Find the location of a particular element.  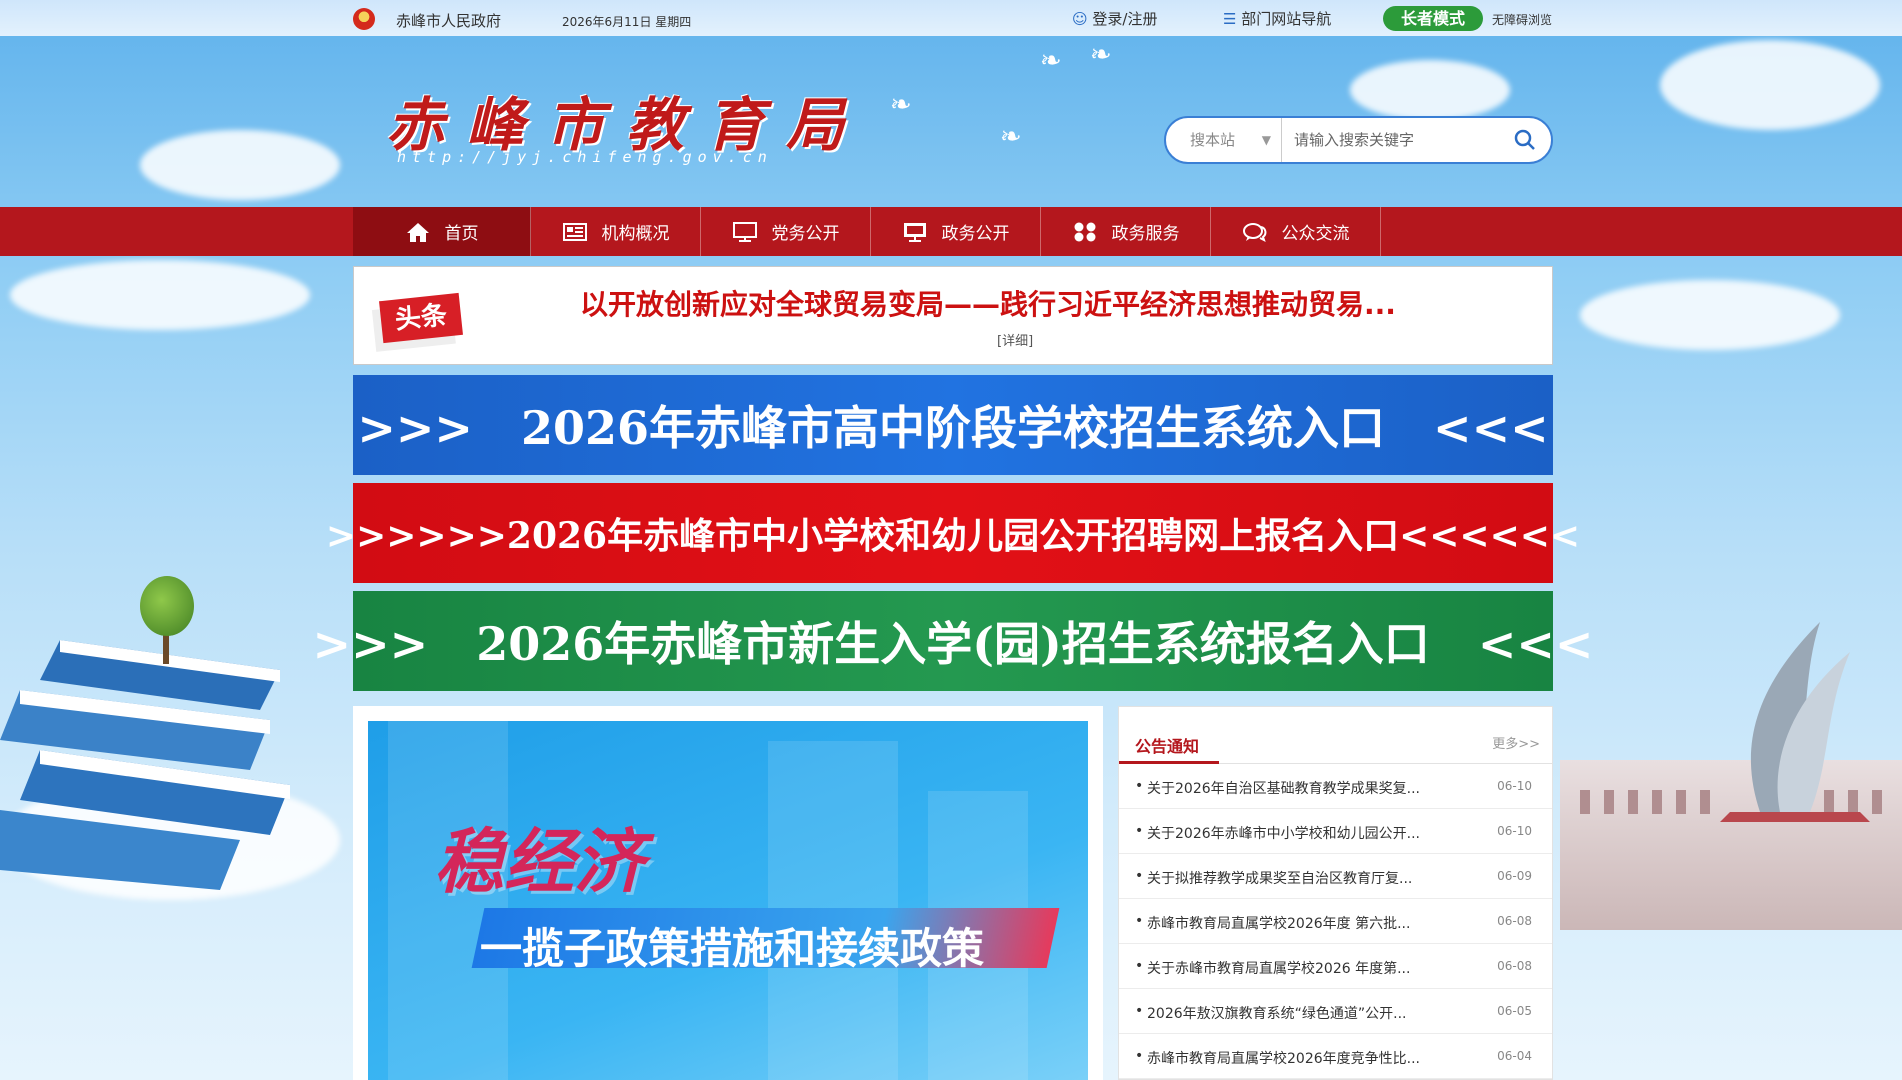

nav-label: 公众交流 is located at coordinates (1315, 234).